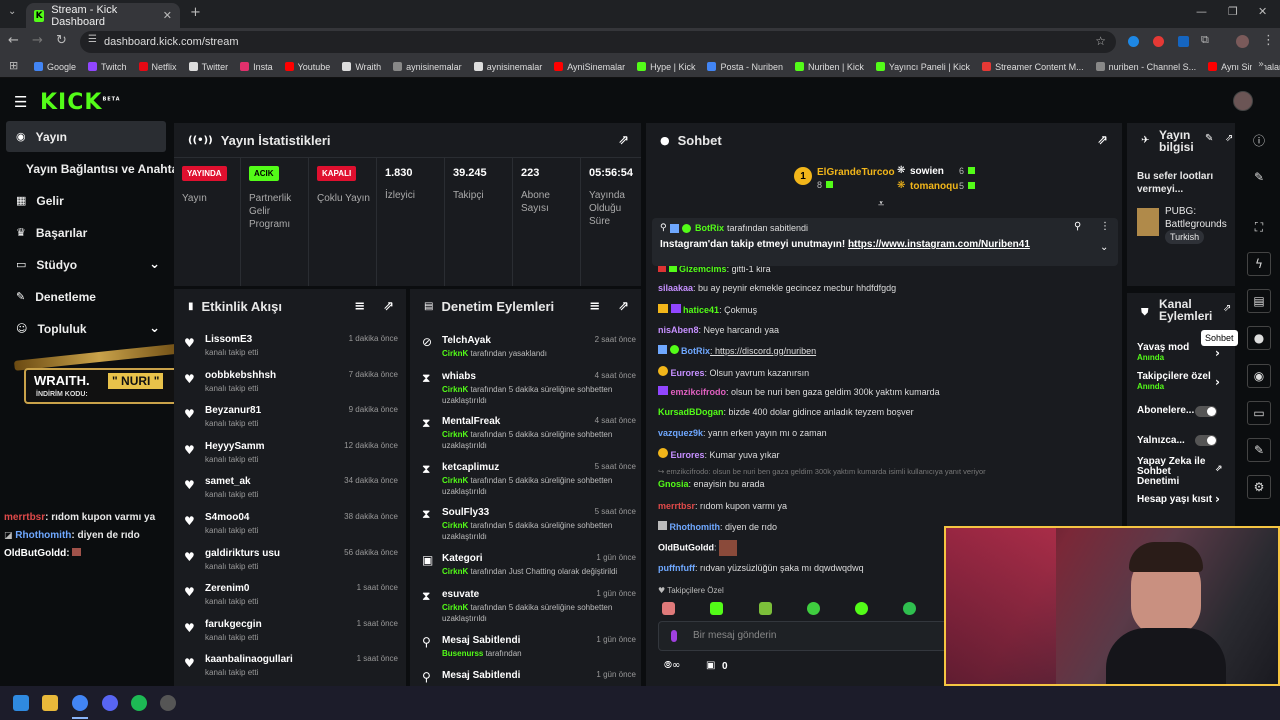  Describe the element at coordinates (1259, 227) in the screenshot. I see `fullscreen-icon: ⛶` at that location.